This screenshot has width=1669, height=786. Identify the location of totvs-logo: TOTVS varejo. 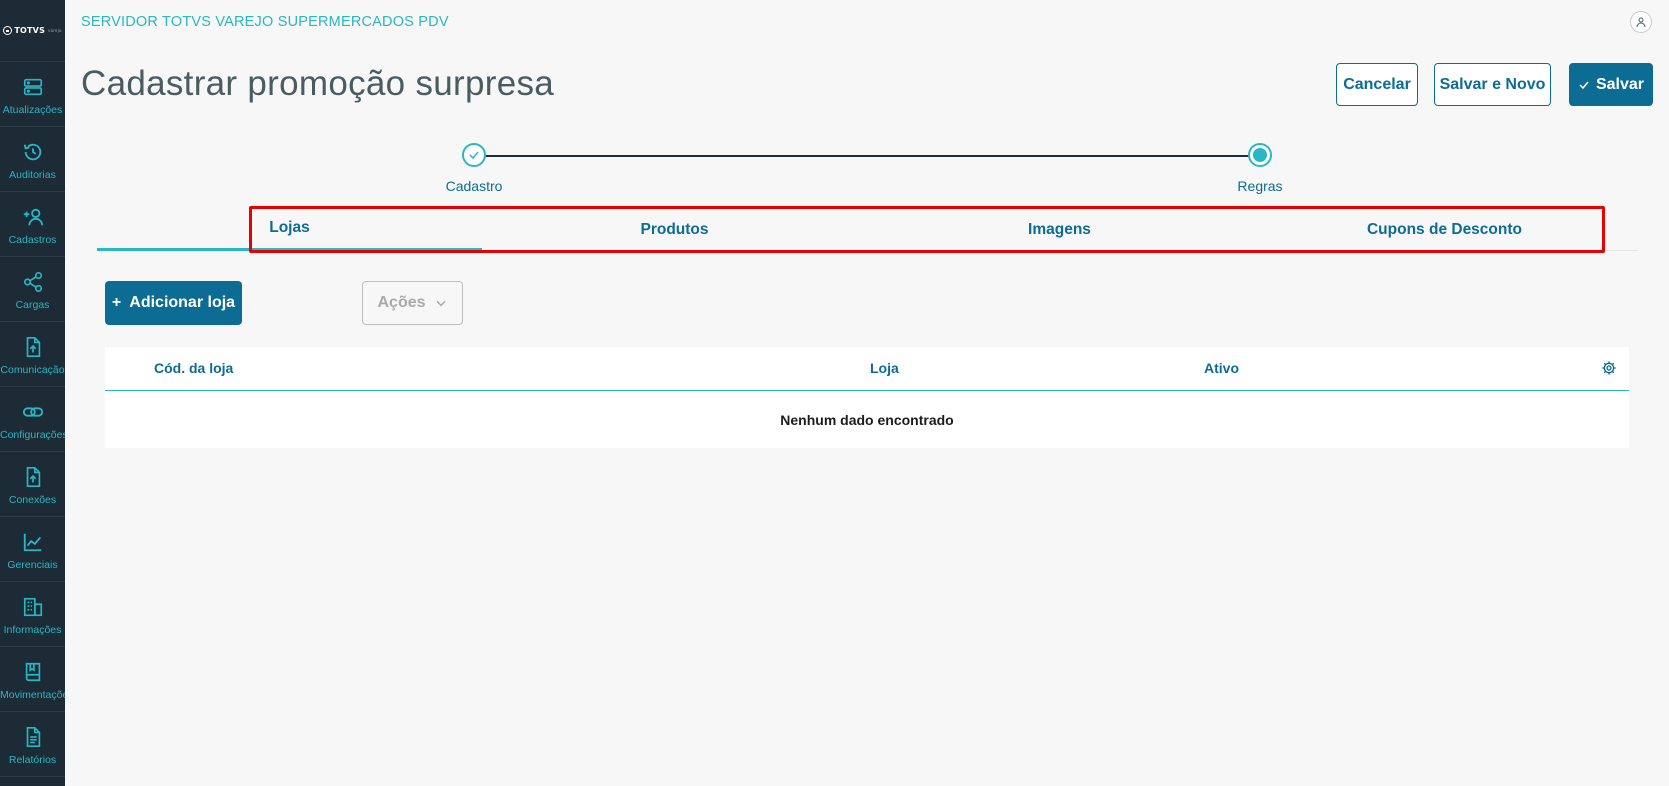
(32, 31).